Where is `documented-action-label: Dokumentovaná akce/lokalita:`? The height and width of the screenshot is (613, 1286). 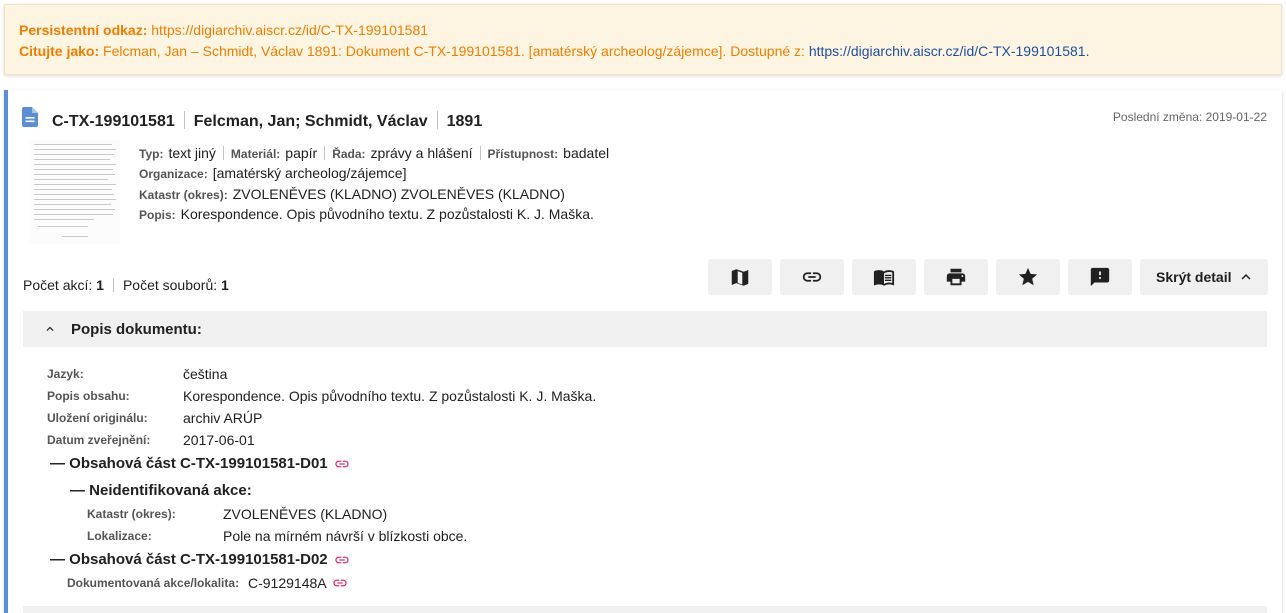 documented-action-label: Dokumentovaná akce/lokalita: is located at coordinates (153, 583).